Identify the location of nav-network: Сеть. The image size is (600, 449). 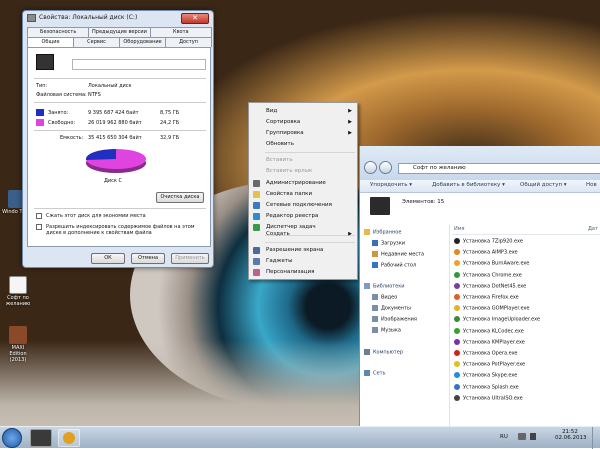
(374, 373).